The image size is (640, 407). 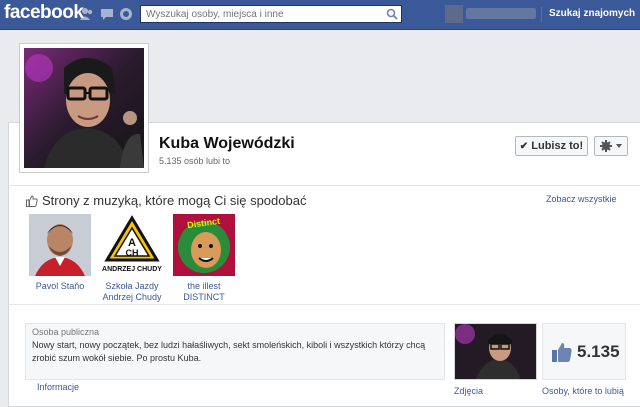 What do you see at coordinates (524, 146) in the screenshot?
I see `check-icon: ✔` at bounding box center [524, 146].